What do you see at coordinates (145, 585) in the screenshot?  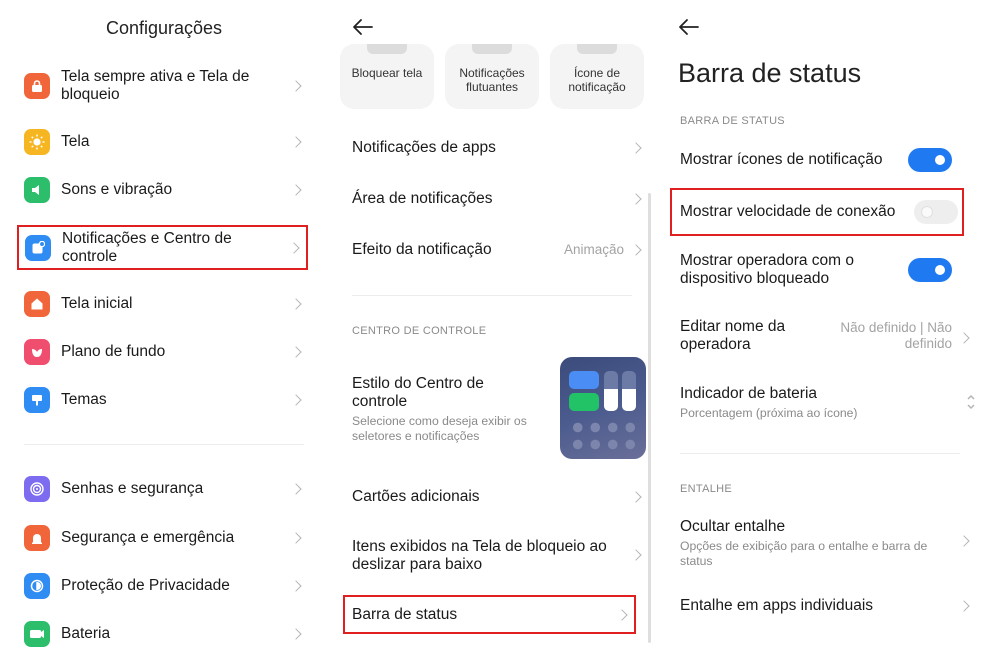 I see `settings-item-label: Proteção de Privacidade` at bounding box center [145, 585].